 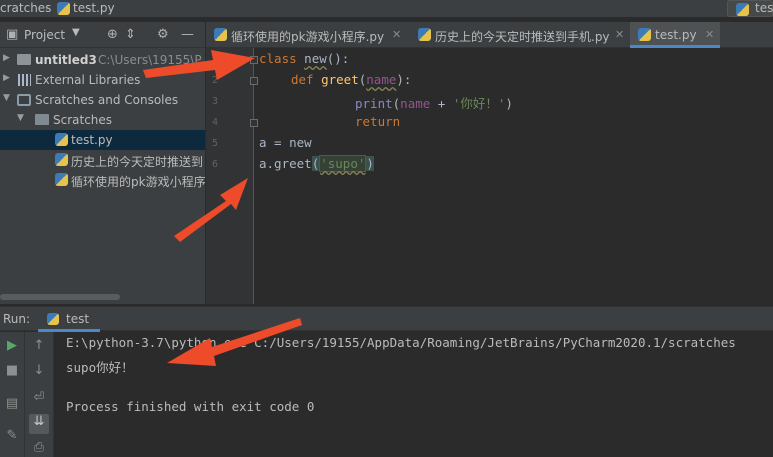 I want to click on tab-pk-game: 循环使用的pk游戏小程序.py ✕, so click(x=308, y=35).